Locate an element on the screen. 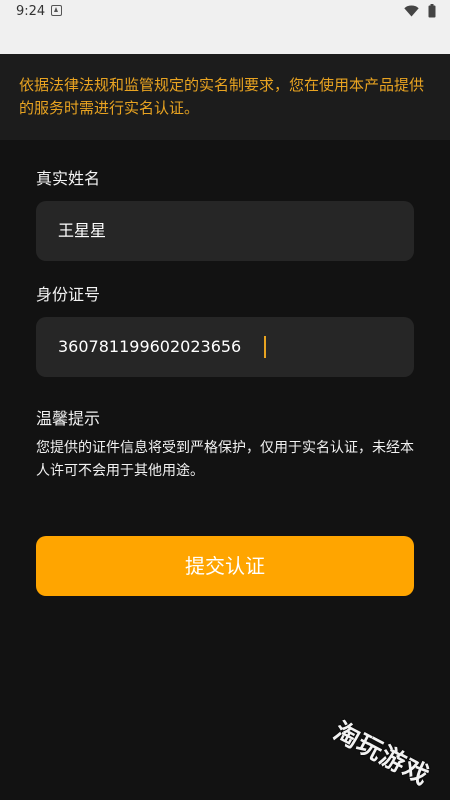 The width and height of the screenshot is (450, 800). text-cursor is located at coordinates (265, 347).